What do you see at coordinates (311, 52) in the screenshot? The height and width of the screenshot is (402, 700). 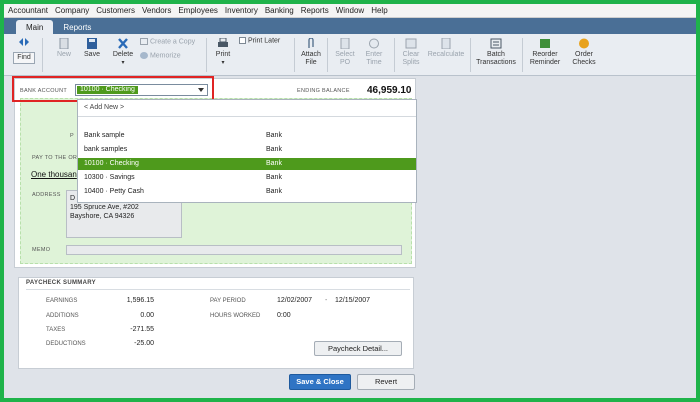 I see `attach-file-button: Attach File` at bounding box center [311, 52].